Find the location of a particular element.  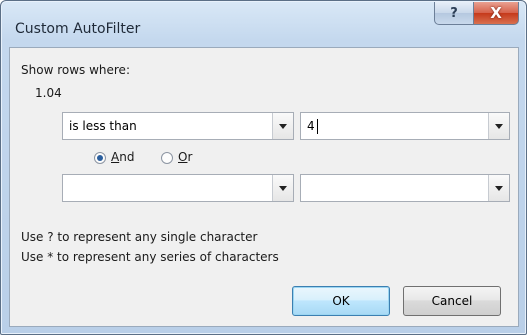

text-caret is located at coordinates (317, 126).